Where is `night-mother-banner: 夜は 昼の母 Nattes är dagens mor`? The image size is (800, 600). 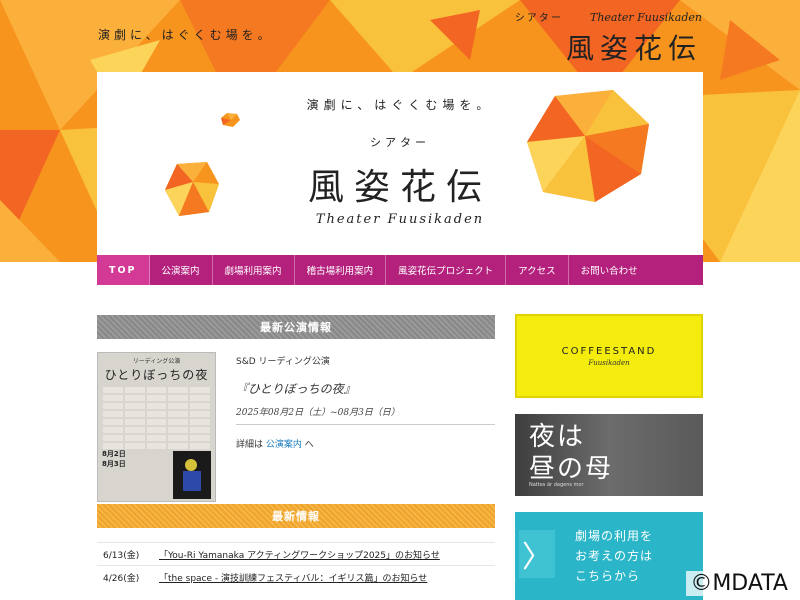 night-mother-banner: 夜は 昼の母 Nattes är dagens mor is located at coordinates (609, 455).